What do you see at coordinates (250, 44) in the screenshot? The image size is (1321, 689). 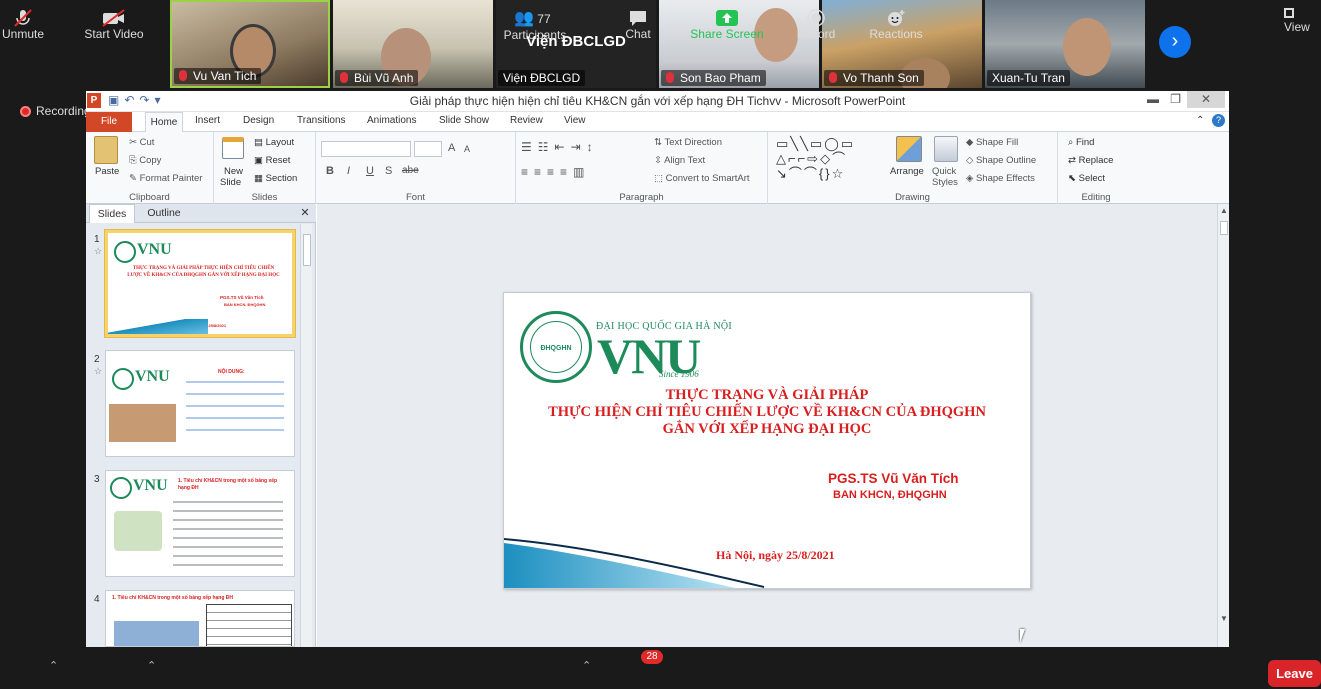 I see `participant-tile-vu-van-tich: Vu Van Tich` at bounding box center [250, 44].